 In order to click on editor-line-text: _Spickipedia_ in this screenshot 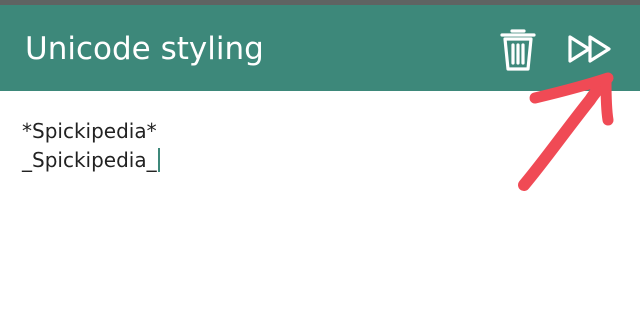, I will do `click(89, 160)`.